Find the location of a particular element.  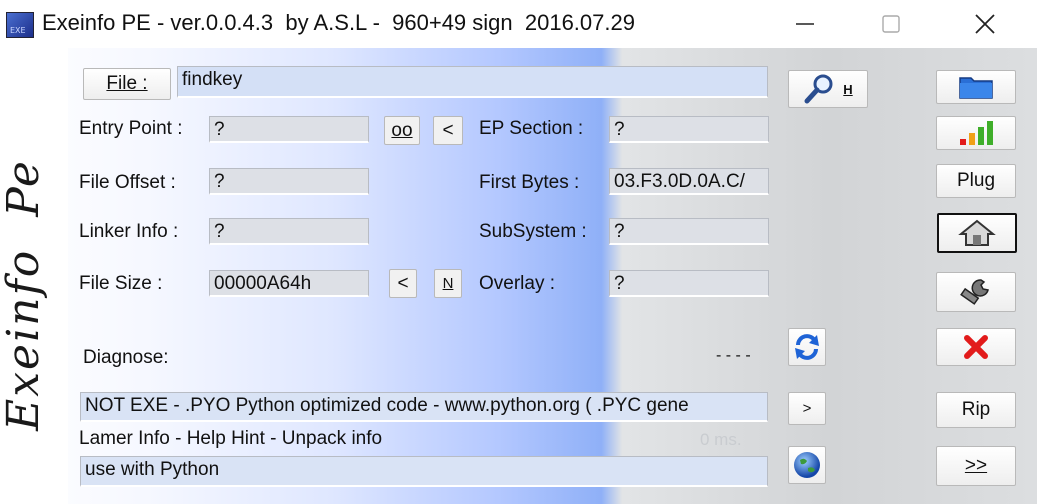

tools-button is located at coordinates (976, 292).